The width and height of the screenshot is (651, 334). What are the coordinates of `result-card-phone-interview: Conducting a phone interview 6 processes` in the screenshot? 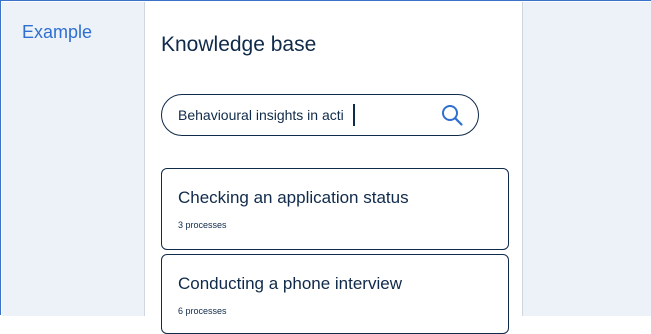 It's located at (335, 294).